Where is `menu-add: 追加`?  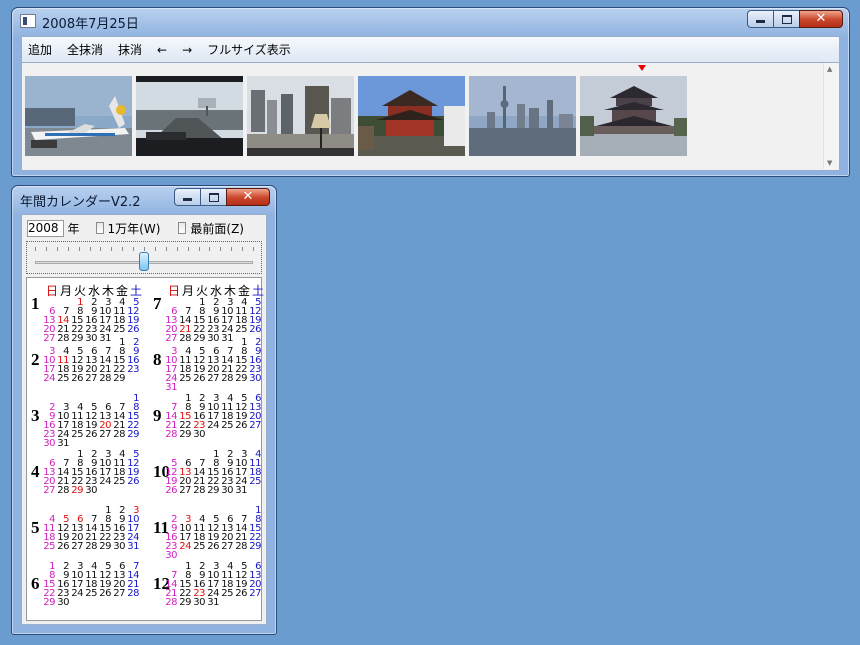 menu-add: 追加 is located at coordinates (40, 49).